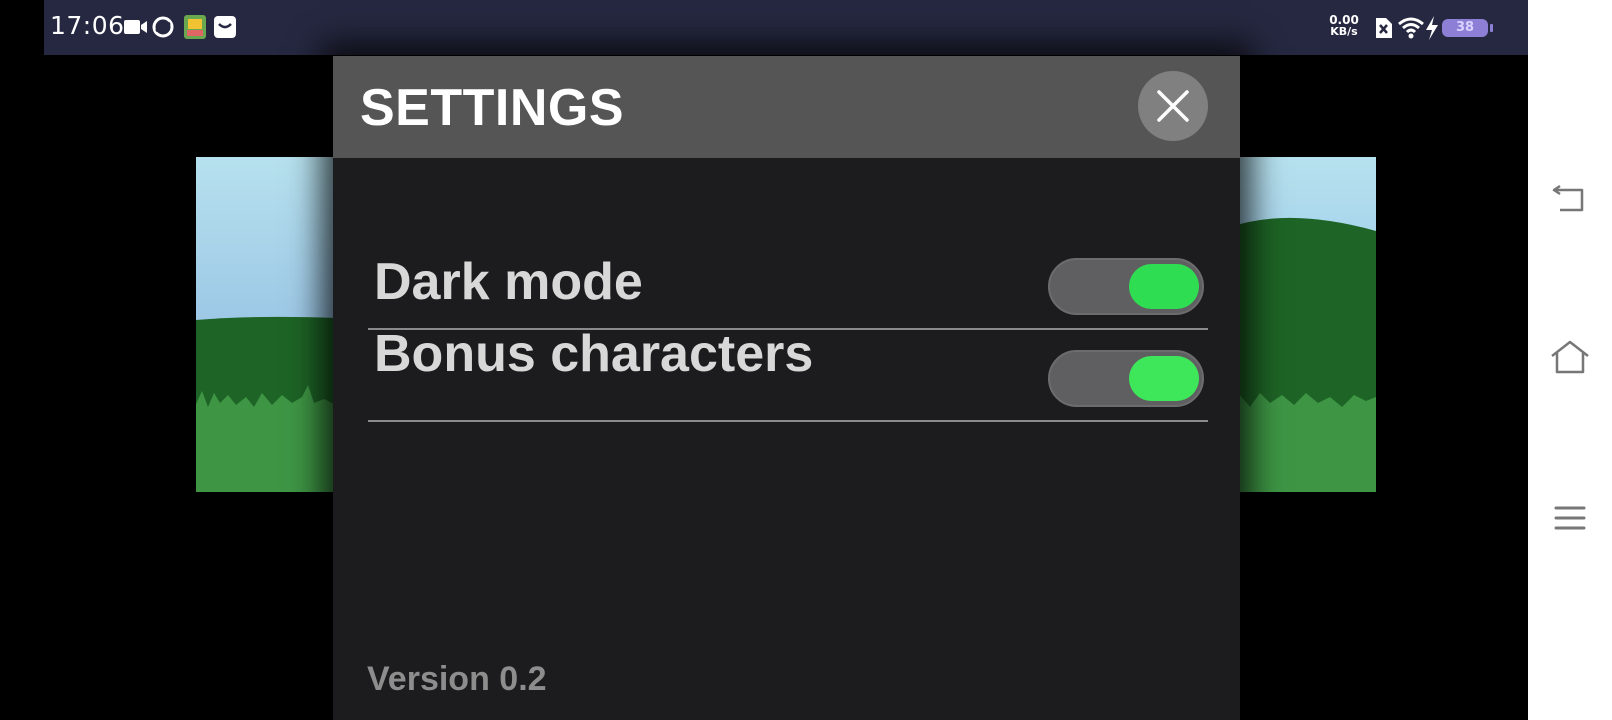 This screenshot has height=720, width=1612. I want to click on navigation-bar, so click(1570, 360).